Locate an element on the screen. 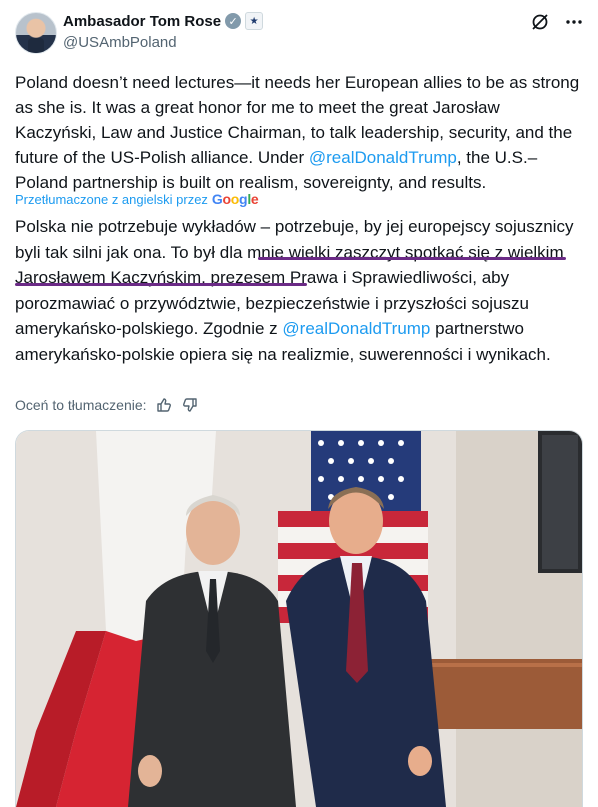 The width and height of the screenshot is (598, 807). rate-translation: Oceń to tłumaczenie: is located at coordinates (107, 405).